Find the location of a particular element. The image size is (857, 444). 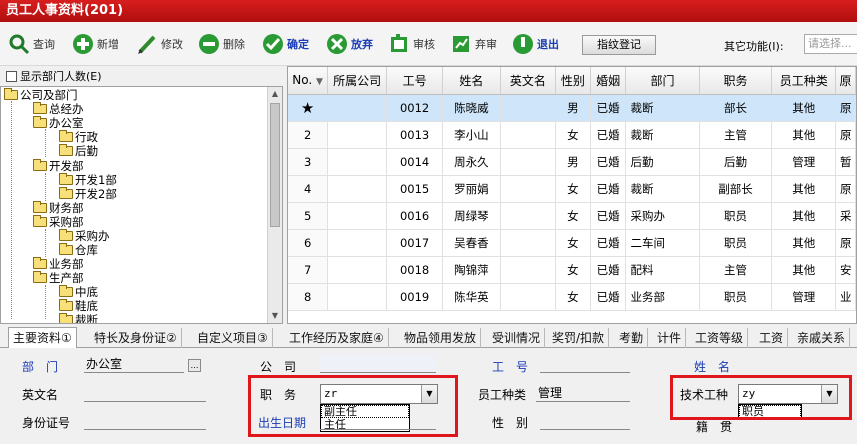

audit-button: 审核 is located at coordinates (411, 44).